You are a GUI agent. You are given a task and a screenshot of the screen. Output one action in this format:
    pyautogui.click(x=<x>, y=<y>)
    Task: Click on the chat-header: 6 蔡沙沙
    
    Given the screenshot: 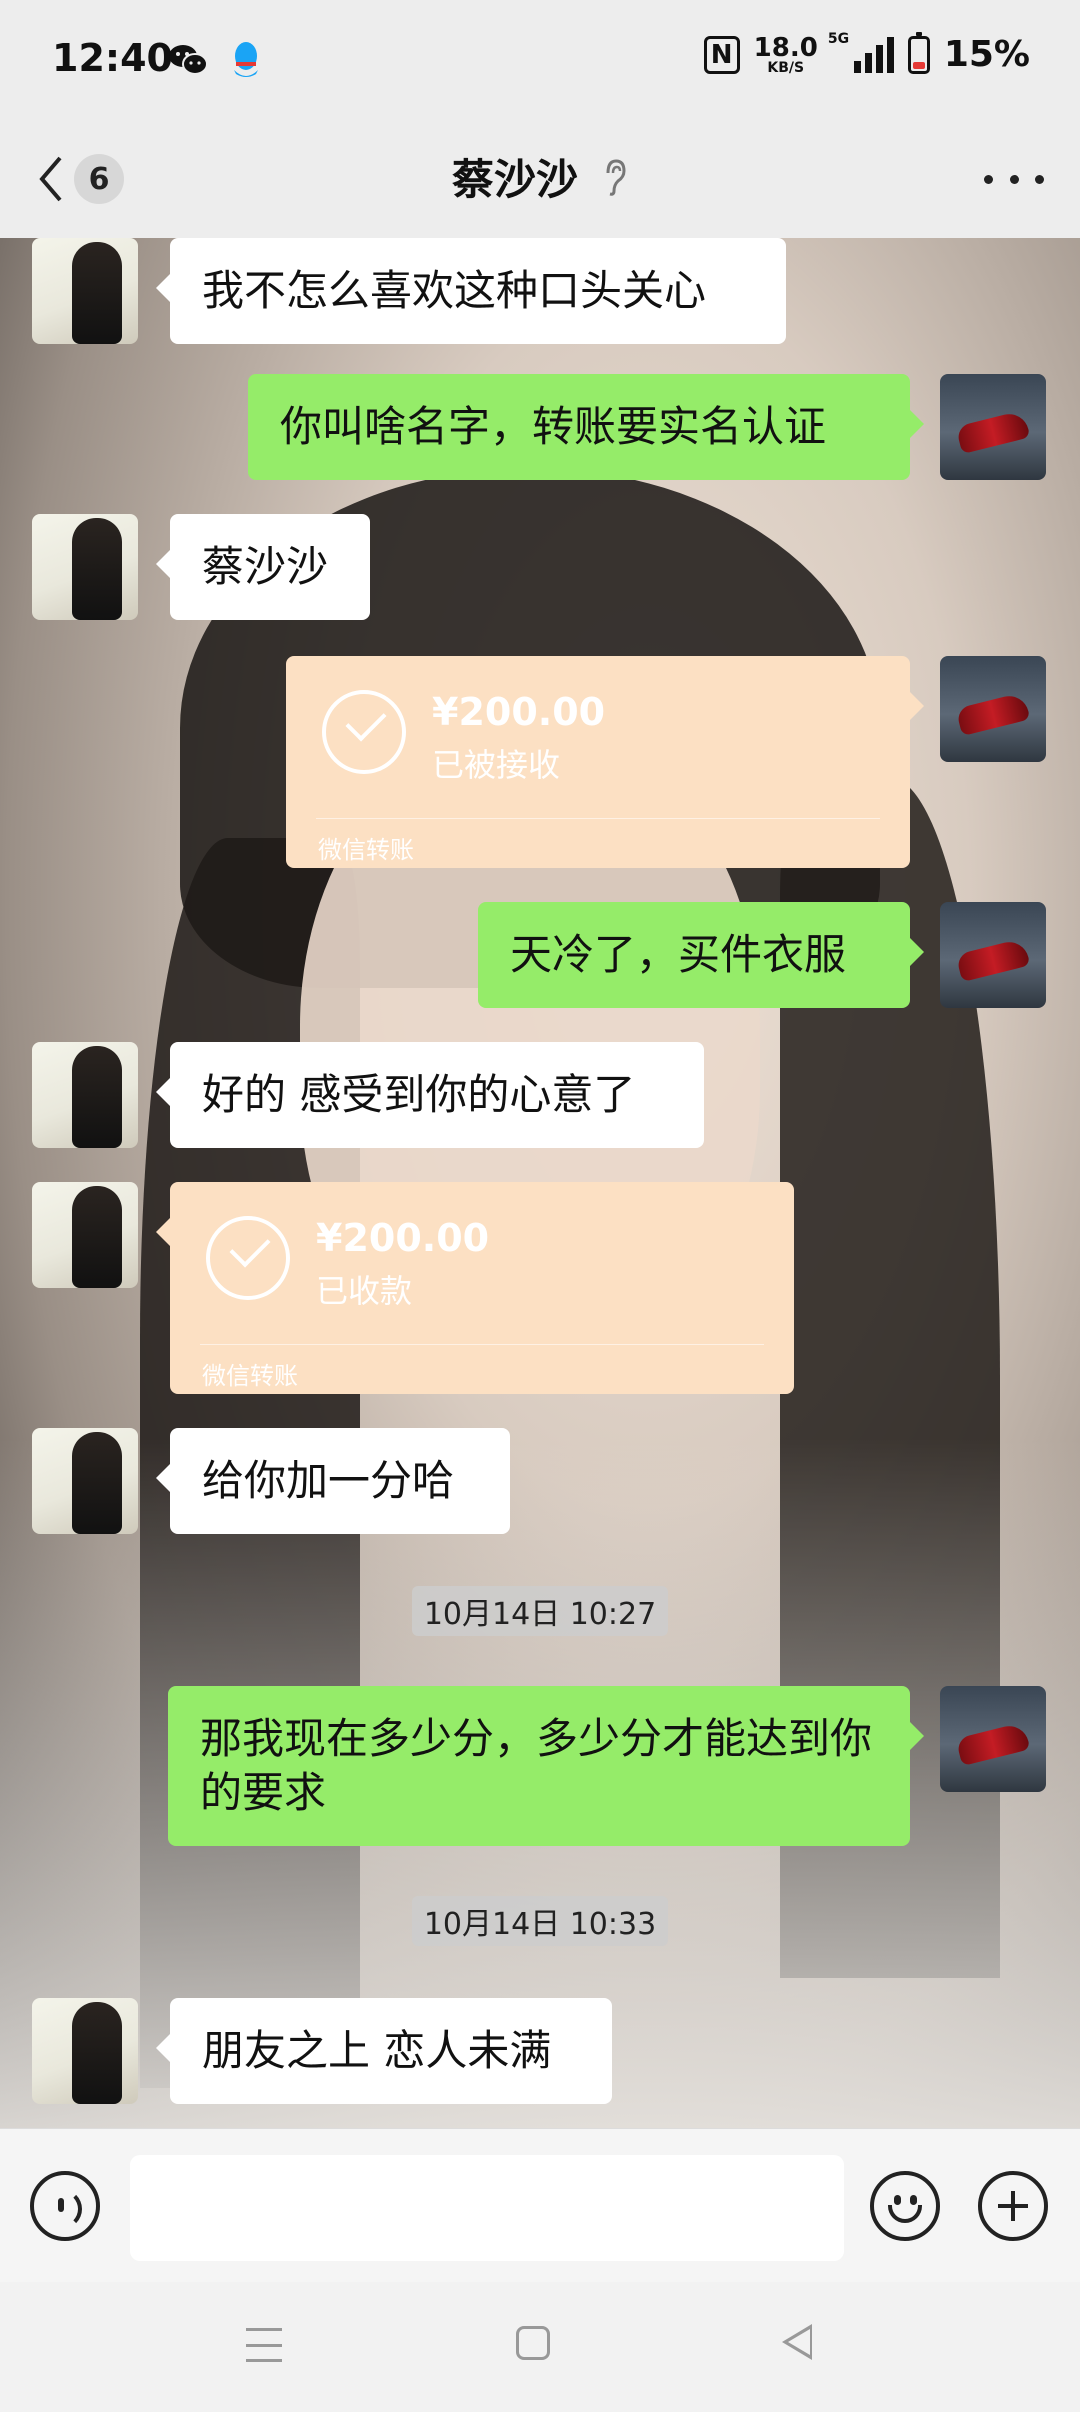 What is the action you would take?
    pyautogui.click(x=540, y=179)
    